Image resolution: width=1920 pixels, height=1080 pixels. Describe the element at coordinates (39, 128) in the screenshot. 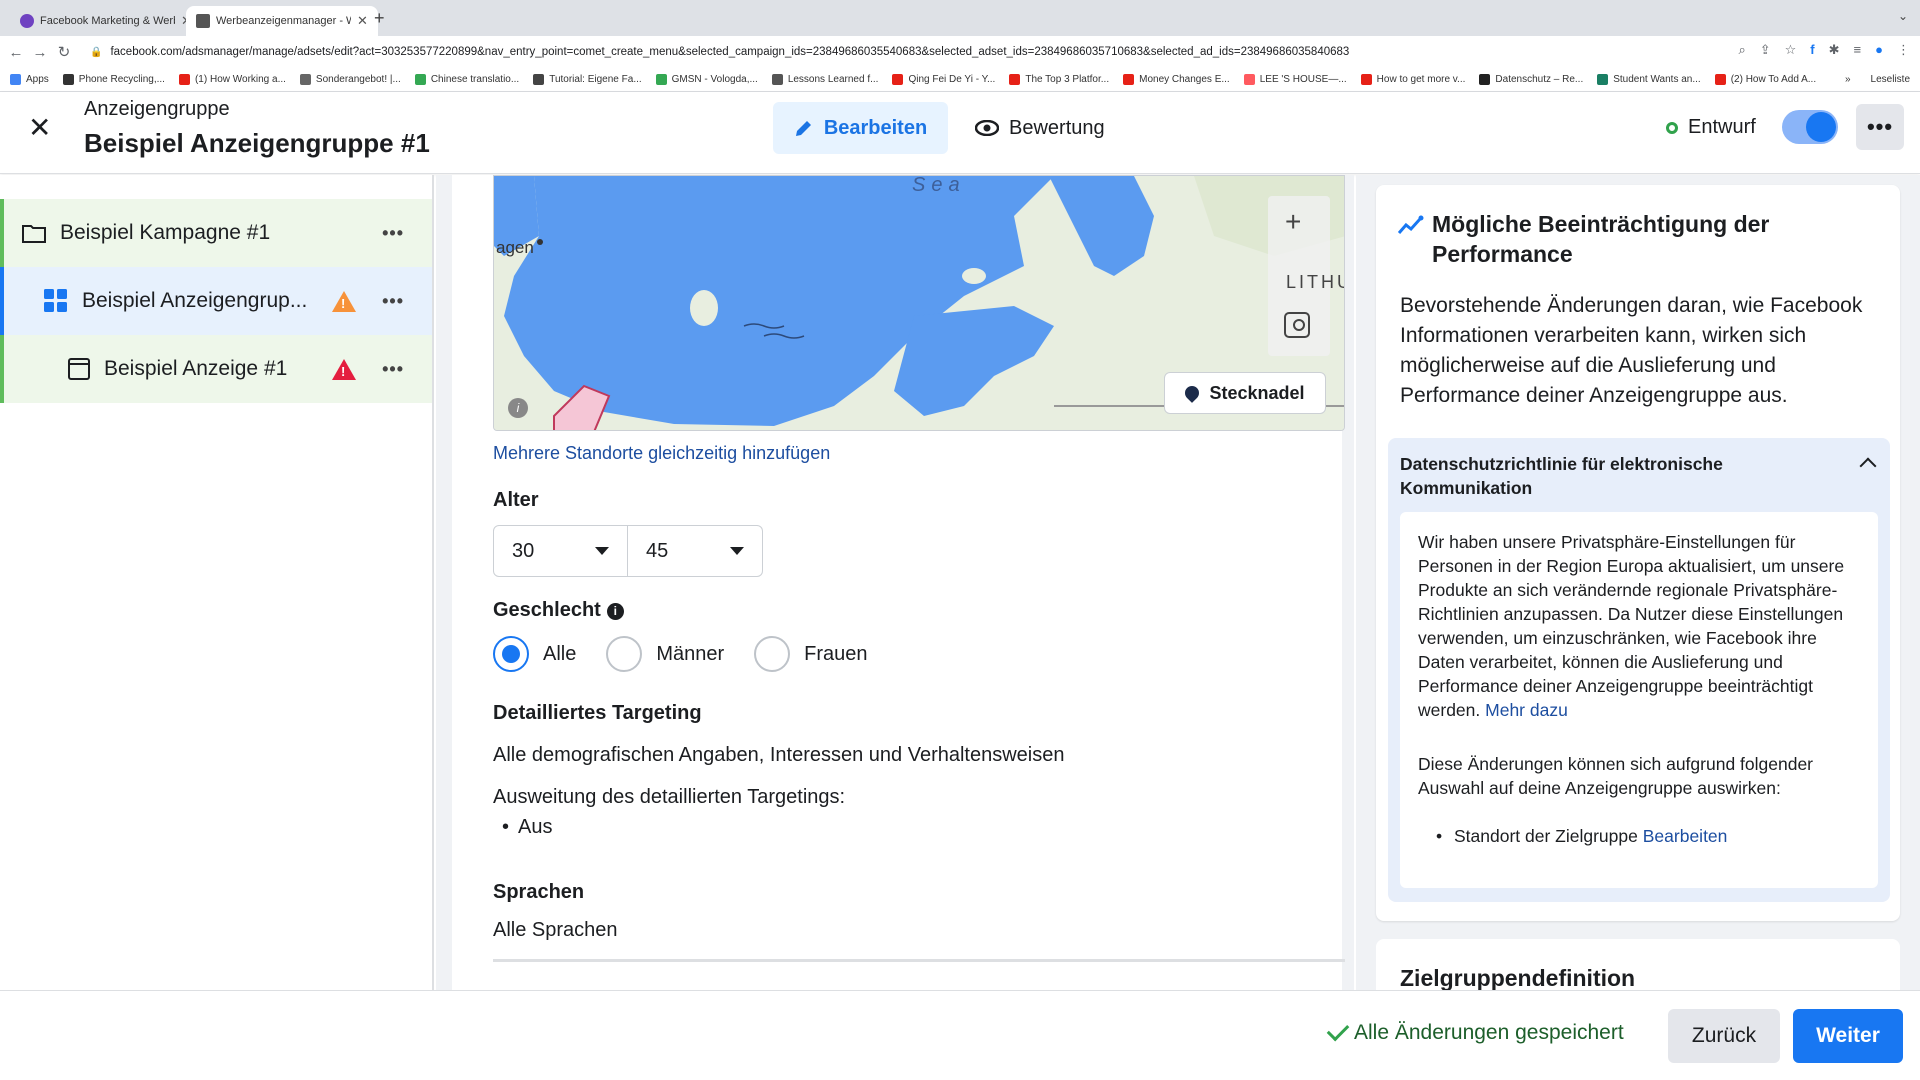

I see `close-icon: ✕` at that location.